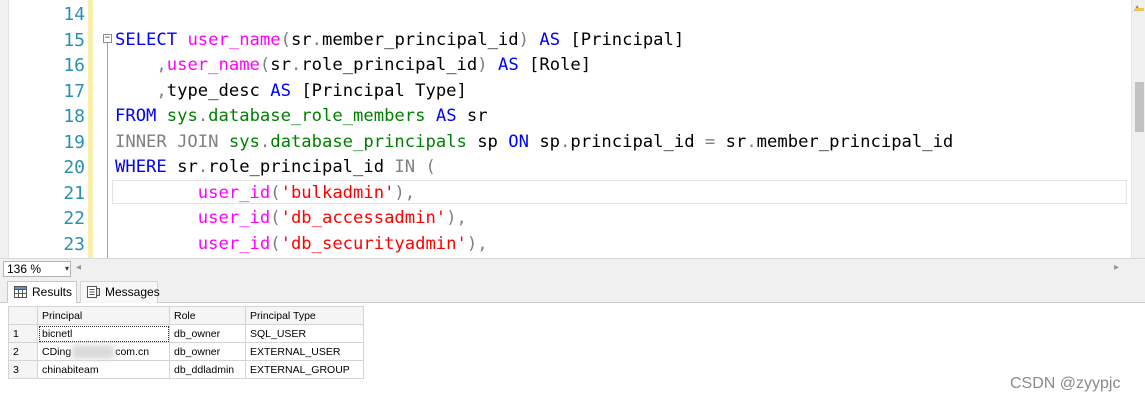 The image size is (1145, 405). Describe the element at coordinates (103, 351) in the screenshot. I see `cell-principal: CDing com.cn` at that location.